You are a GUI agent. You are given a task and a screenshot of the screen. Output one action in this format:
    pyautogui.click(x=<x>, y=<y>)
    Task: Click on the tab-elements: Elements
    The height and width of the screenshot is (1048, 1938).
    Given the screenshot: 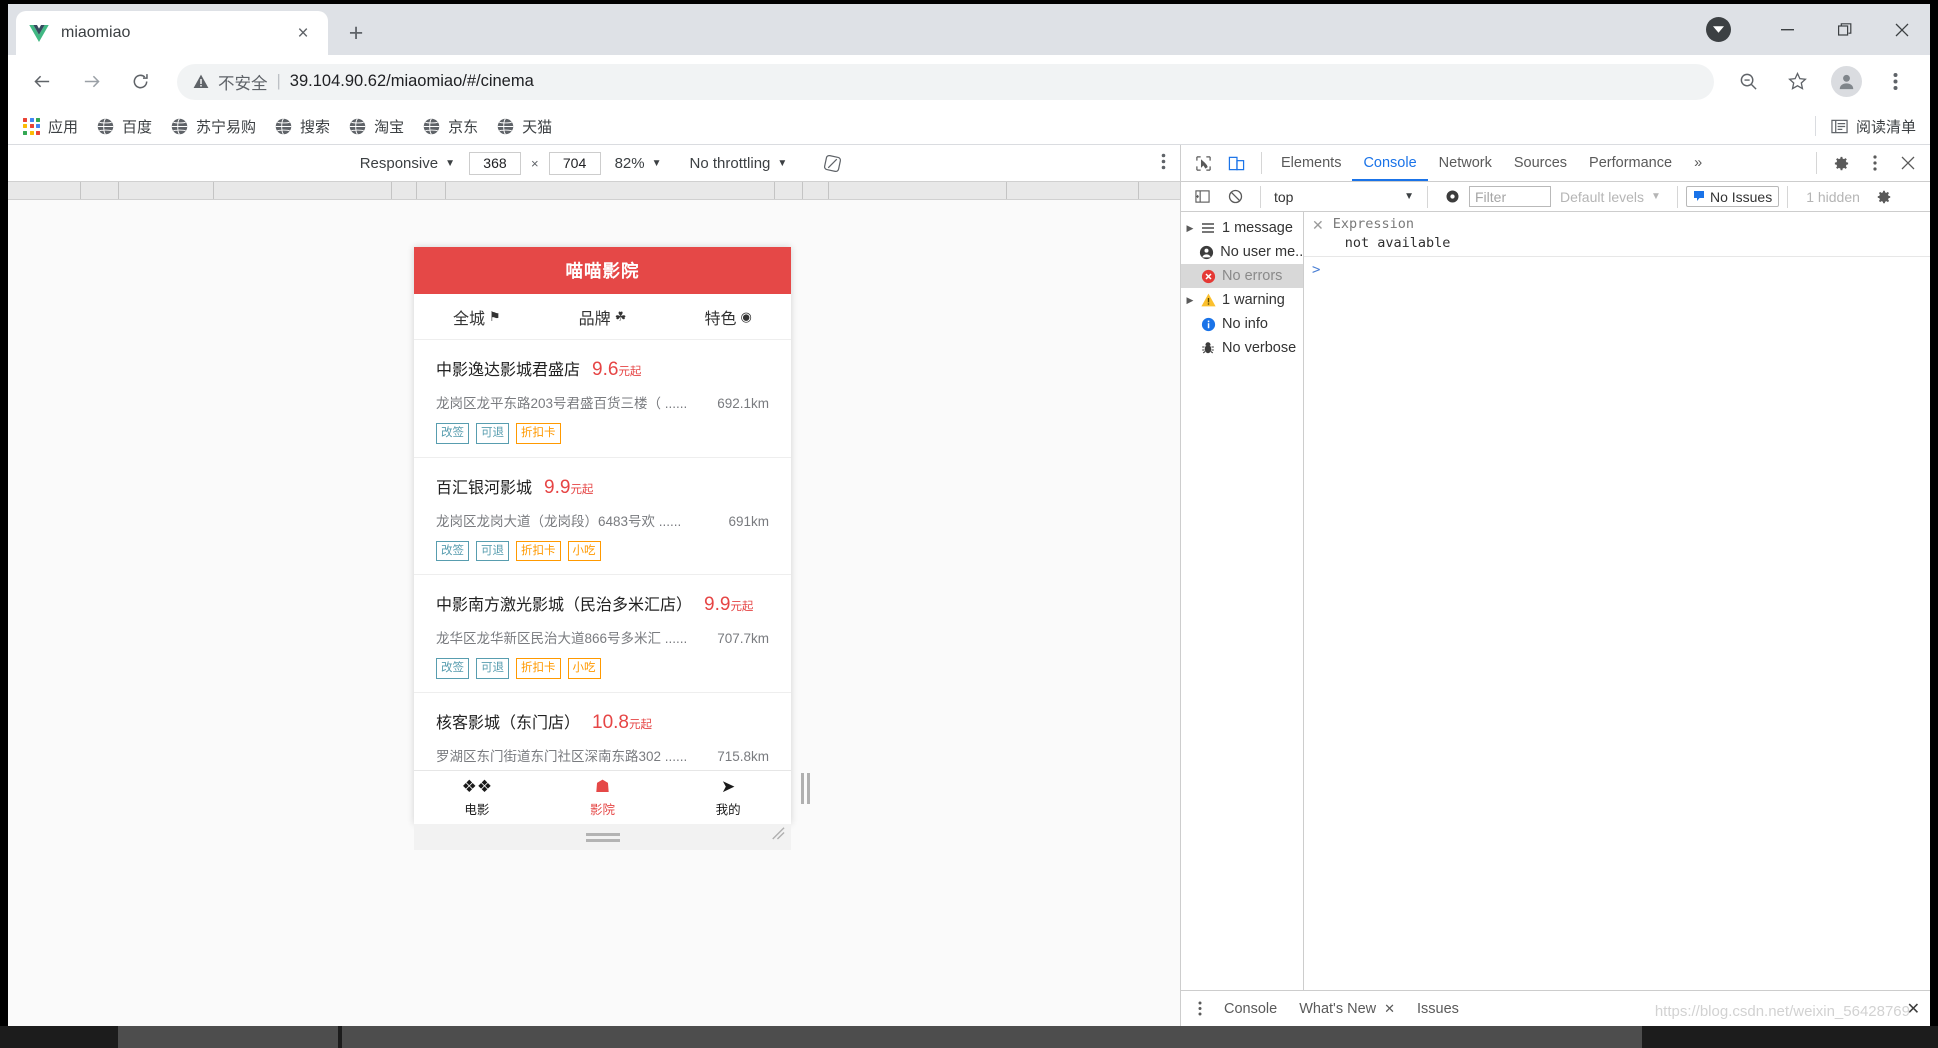 What is the action you would take?
    pyautogui.click(x=1311, y=163)
    